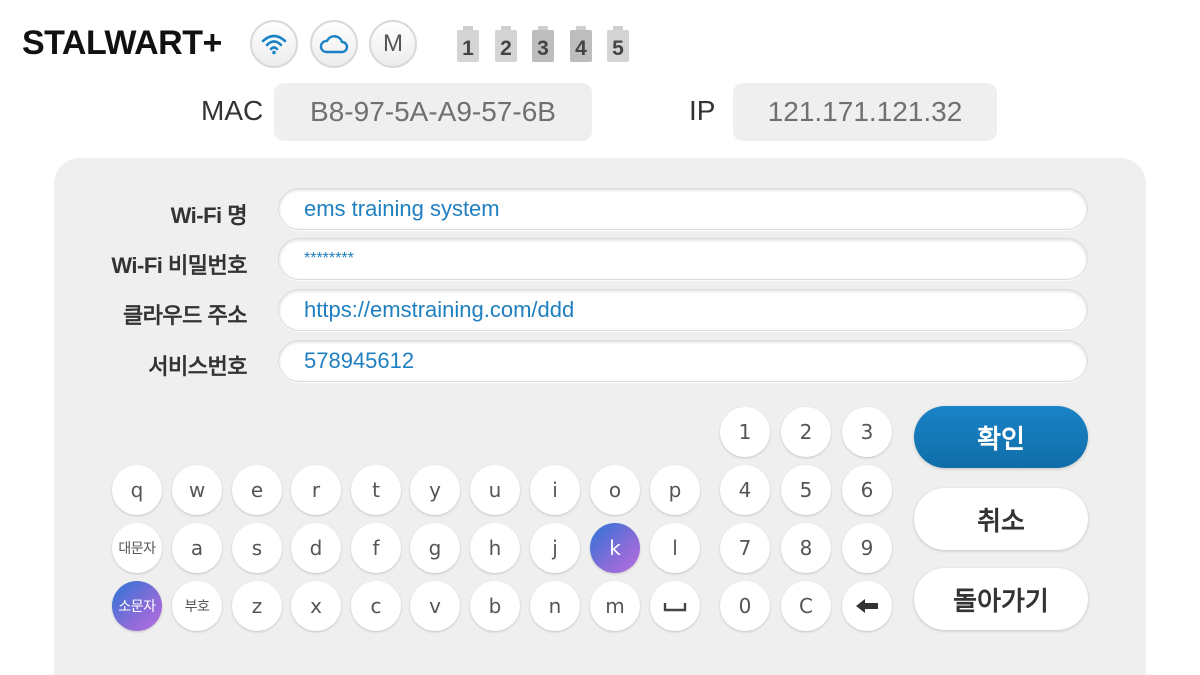 The height and width of the screenshot is (675, 1200). Describe the element at coordinates (867, 490) in the screenshot. I see `key-6: 6` at that location.